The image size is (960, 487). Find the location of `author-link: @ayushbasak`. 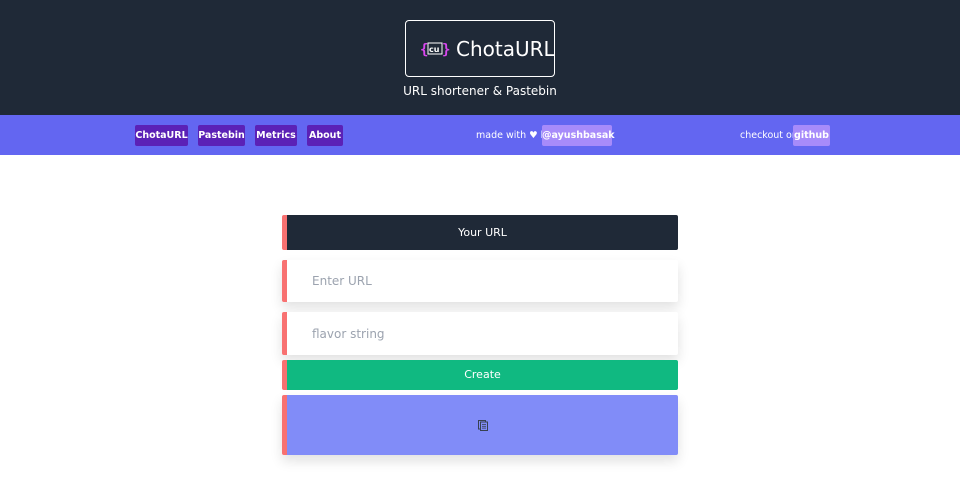

author-link: @ayushbasak is located at coordinates (578, 135).